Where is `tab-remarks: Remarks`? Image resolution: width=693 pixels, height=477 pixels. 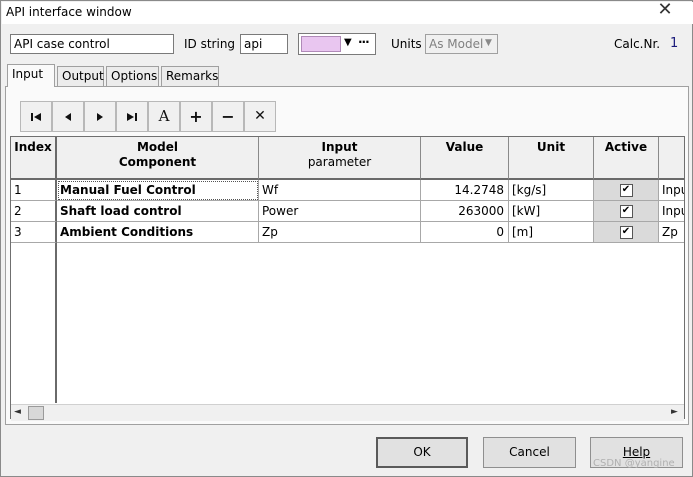 tab-remarks: Remarks is located at coordinates (190, 76).